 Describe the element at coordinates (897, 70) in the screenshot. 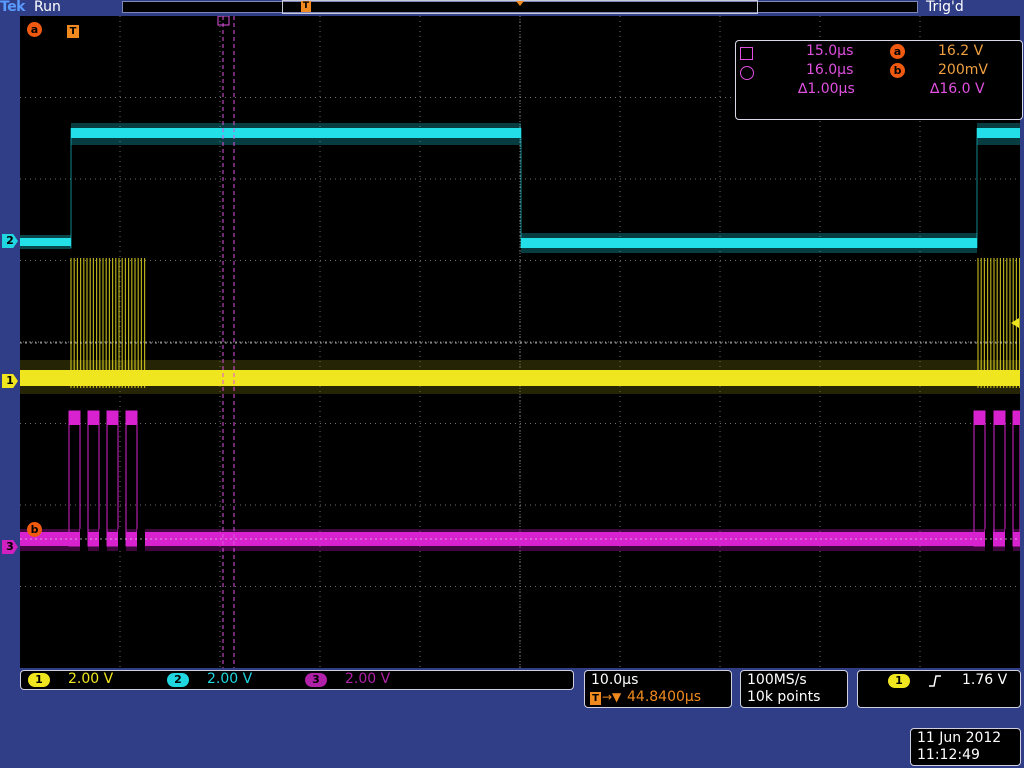

I see `readout-cursor-b-badge: b` at that location.